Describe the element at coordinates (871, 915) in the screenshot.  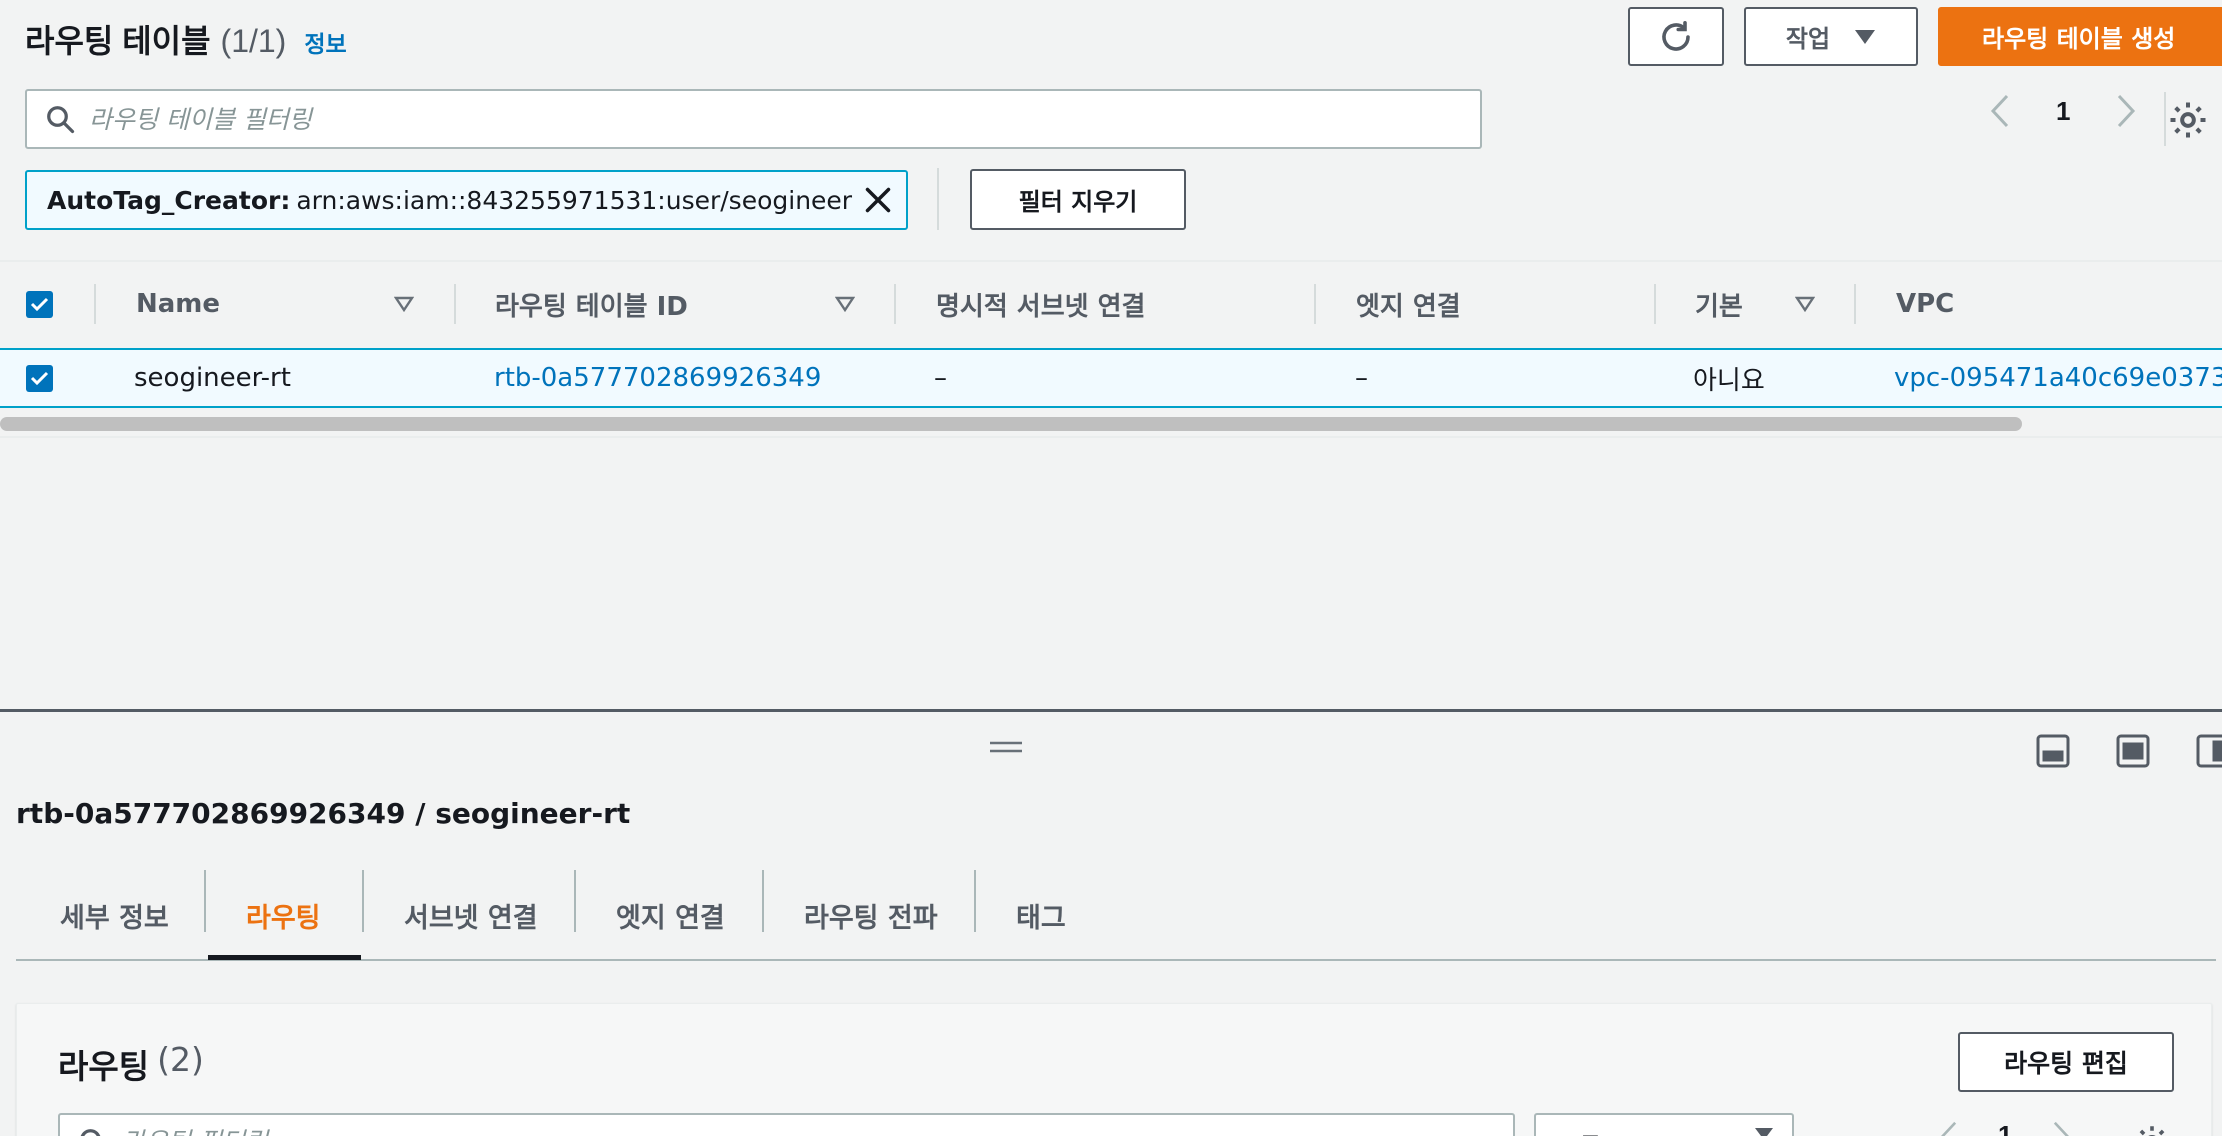
I see `tab-route-propagation: 라우팅 전파` at that location.